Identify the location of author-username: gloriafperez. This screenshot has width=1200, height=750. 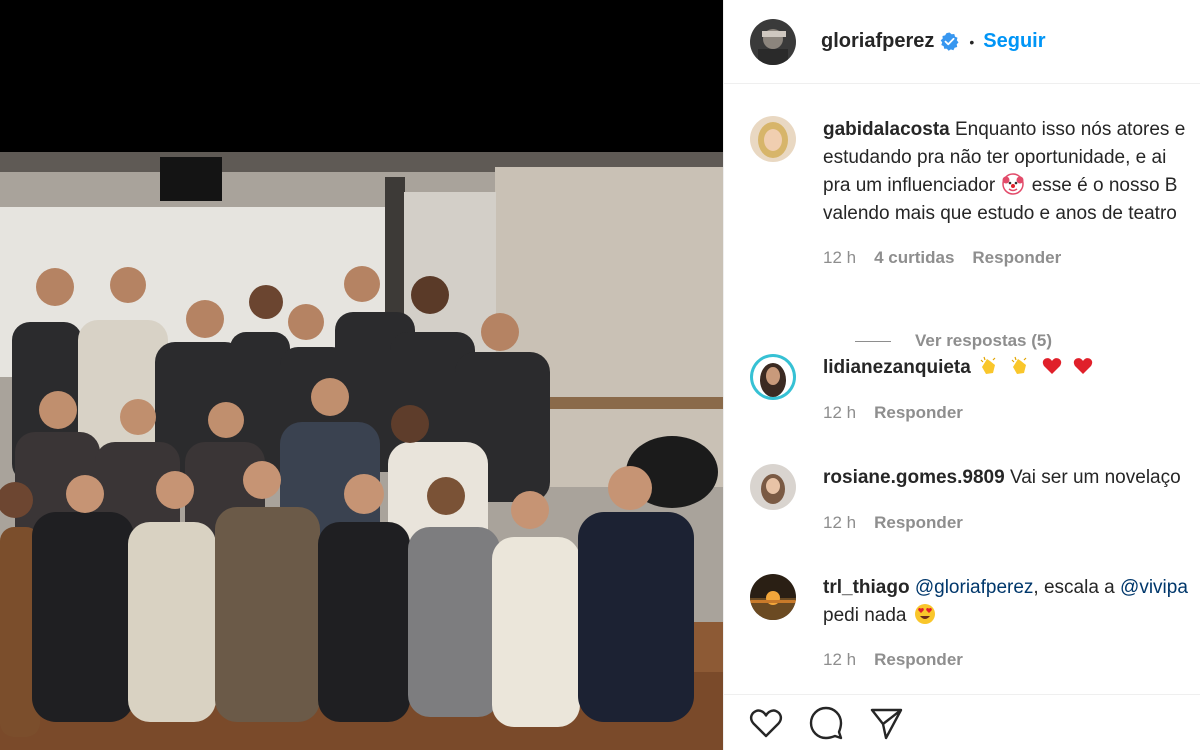
(877, 41).